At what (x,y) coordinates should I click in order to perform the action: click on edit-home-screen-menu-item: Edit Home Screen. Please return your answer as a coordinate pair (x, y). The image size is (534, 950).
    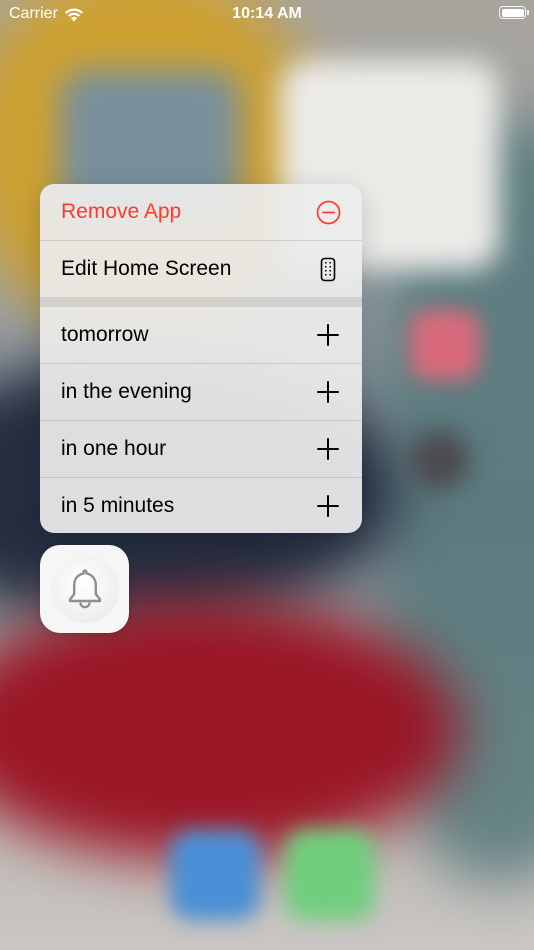
    Looking at the image, I should click on (201, 269).